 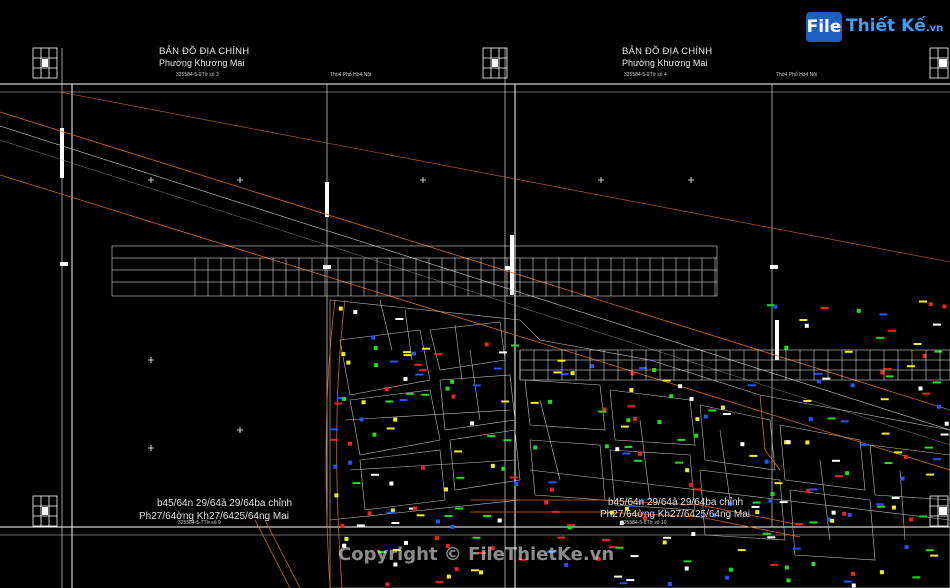 I want to click on right-sheet-code: 325584-5-9Tờ số 4, so click(x=645, y=75).